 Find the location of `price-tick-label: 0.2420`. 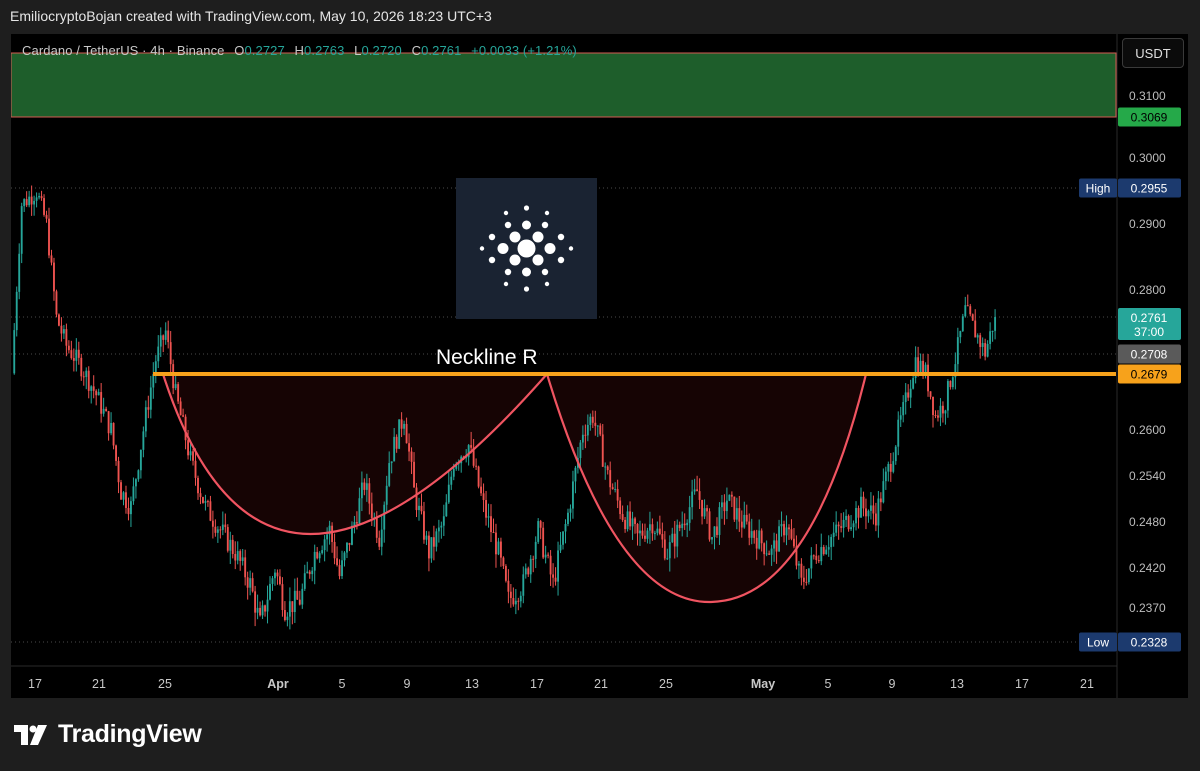

price-tick-label: 0.2420 is located at coordinates (1147, 568).